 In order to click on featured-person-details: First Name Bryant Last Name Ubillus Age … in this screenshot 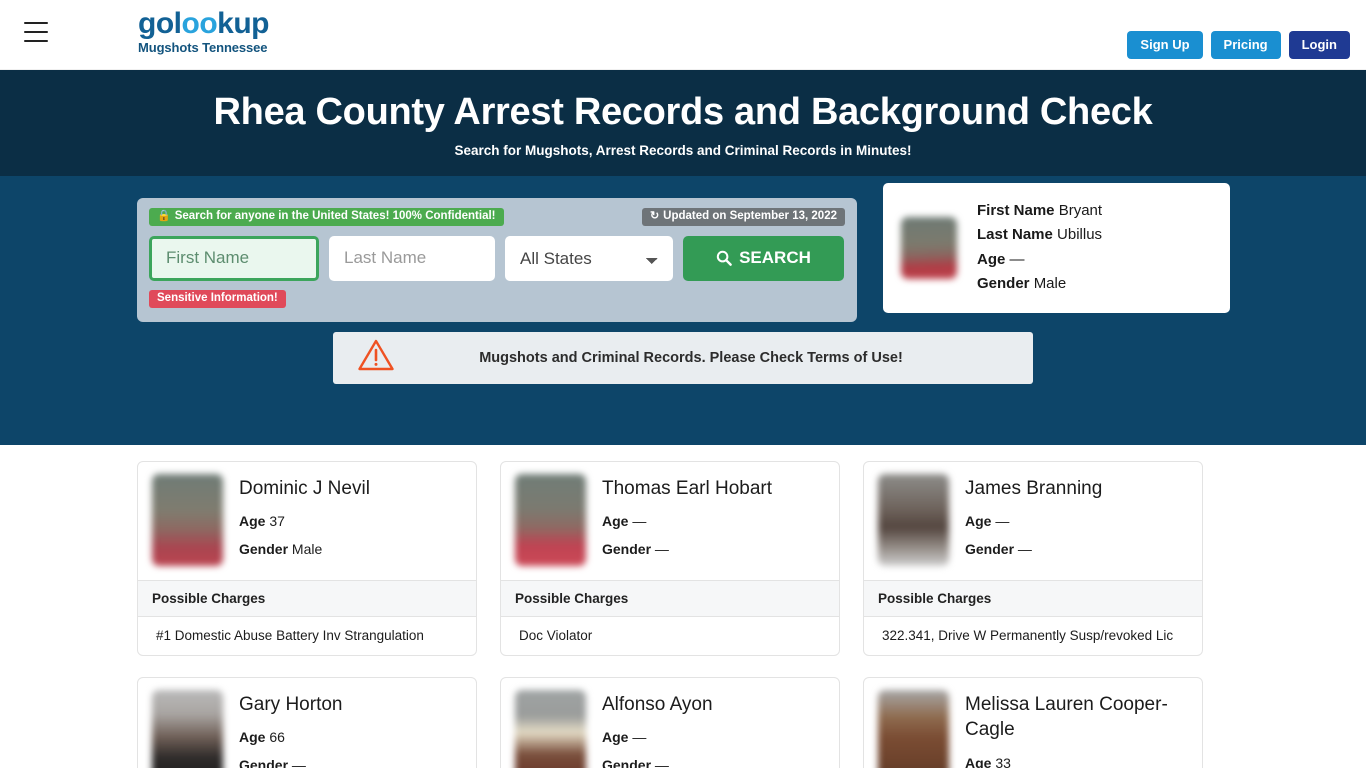, I will do `click(1039, 248)`.